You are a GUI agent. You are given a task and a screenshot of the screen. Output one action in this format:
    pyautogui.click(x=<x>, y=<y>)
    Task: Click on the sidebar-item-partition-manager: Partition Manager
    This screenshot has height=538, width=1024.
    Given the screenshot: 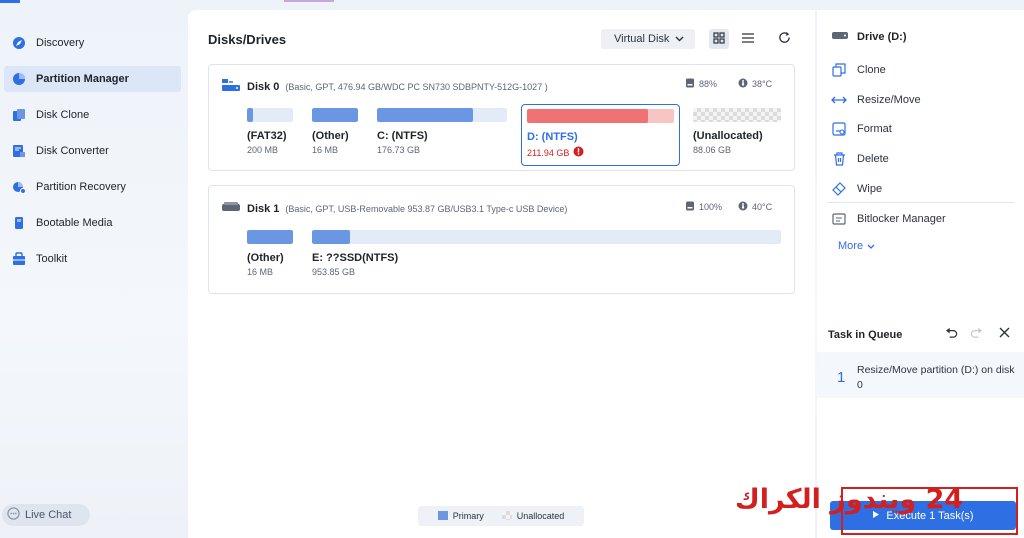 What is the action you would take?
    pyautogui.click(x=92, y=79)
    